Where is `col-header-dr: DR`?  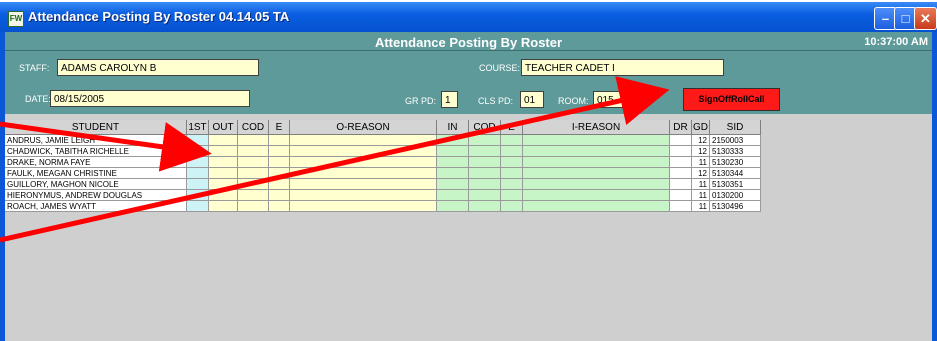
col-header-dr: DR is located at coordinates (681, 127).